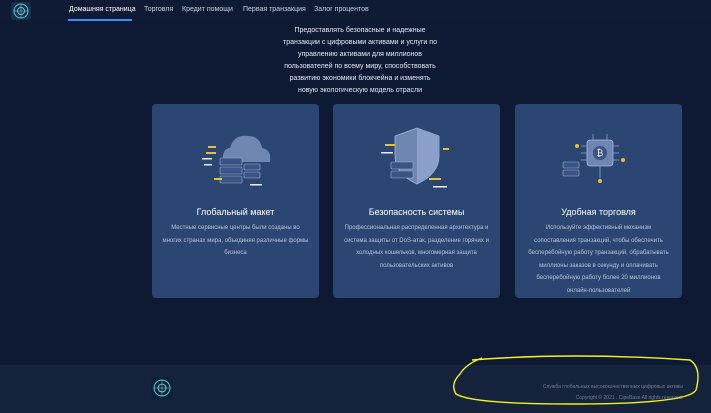  I want to click on nav-item-credit: Кредит помощи, so click(207, 9).